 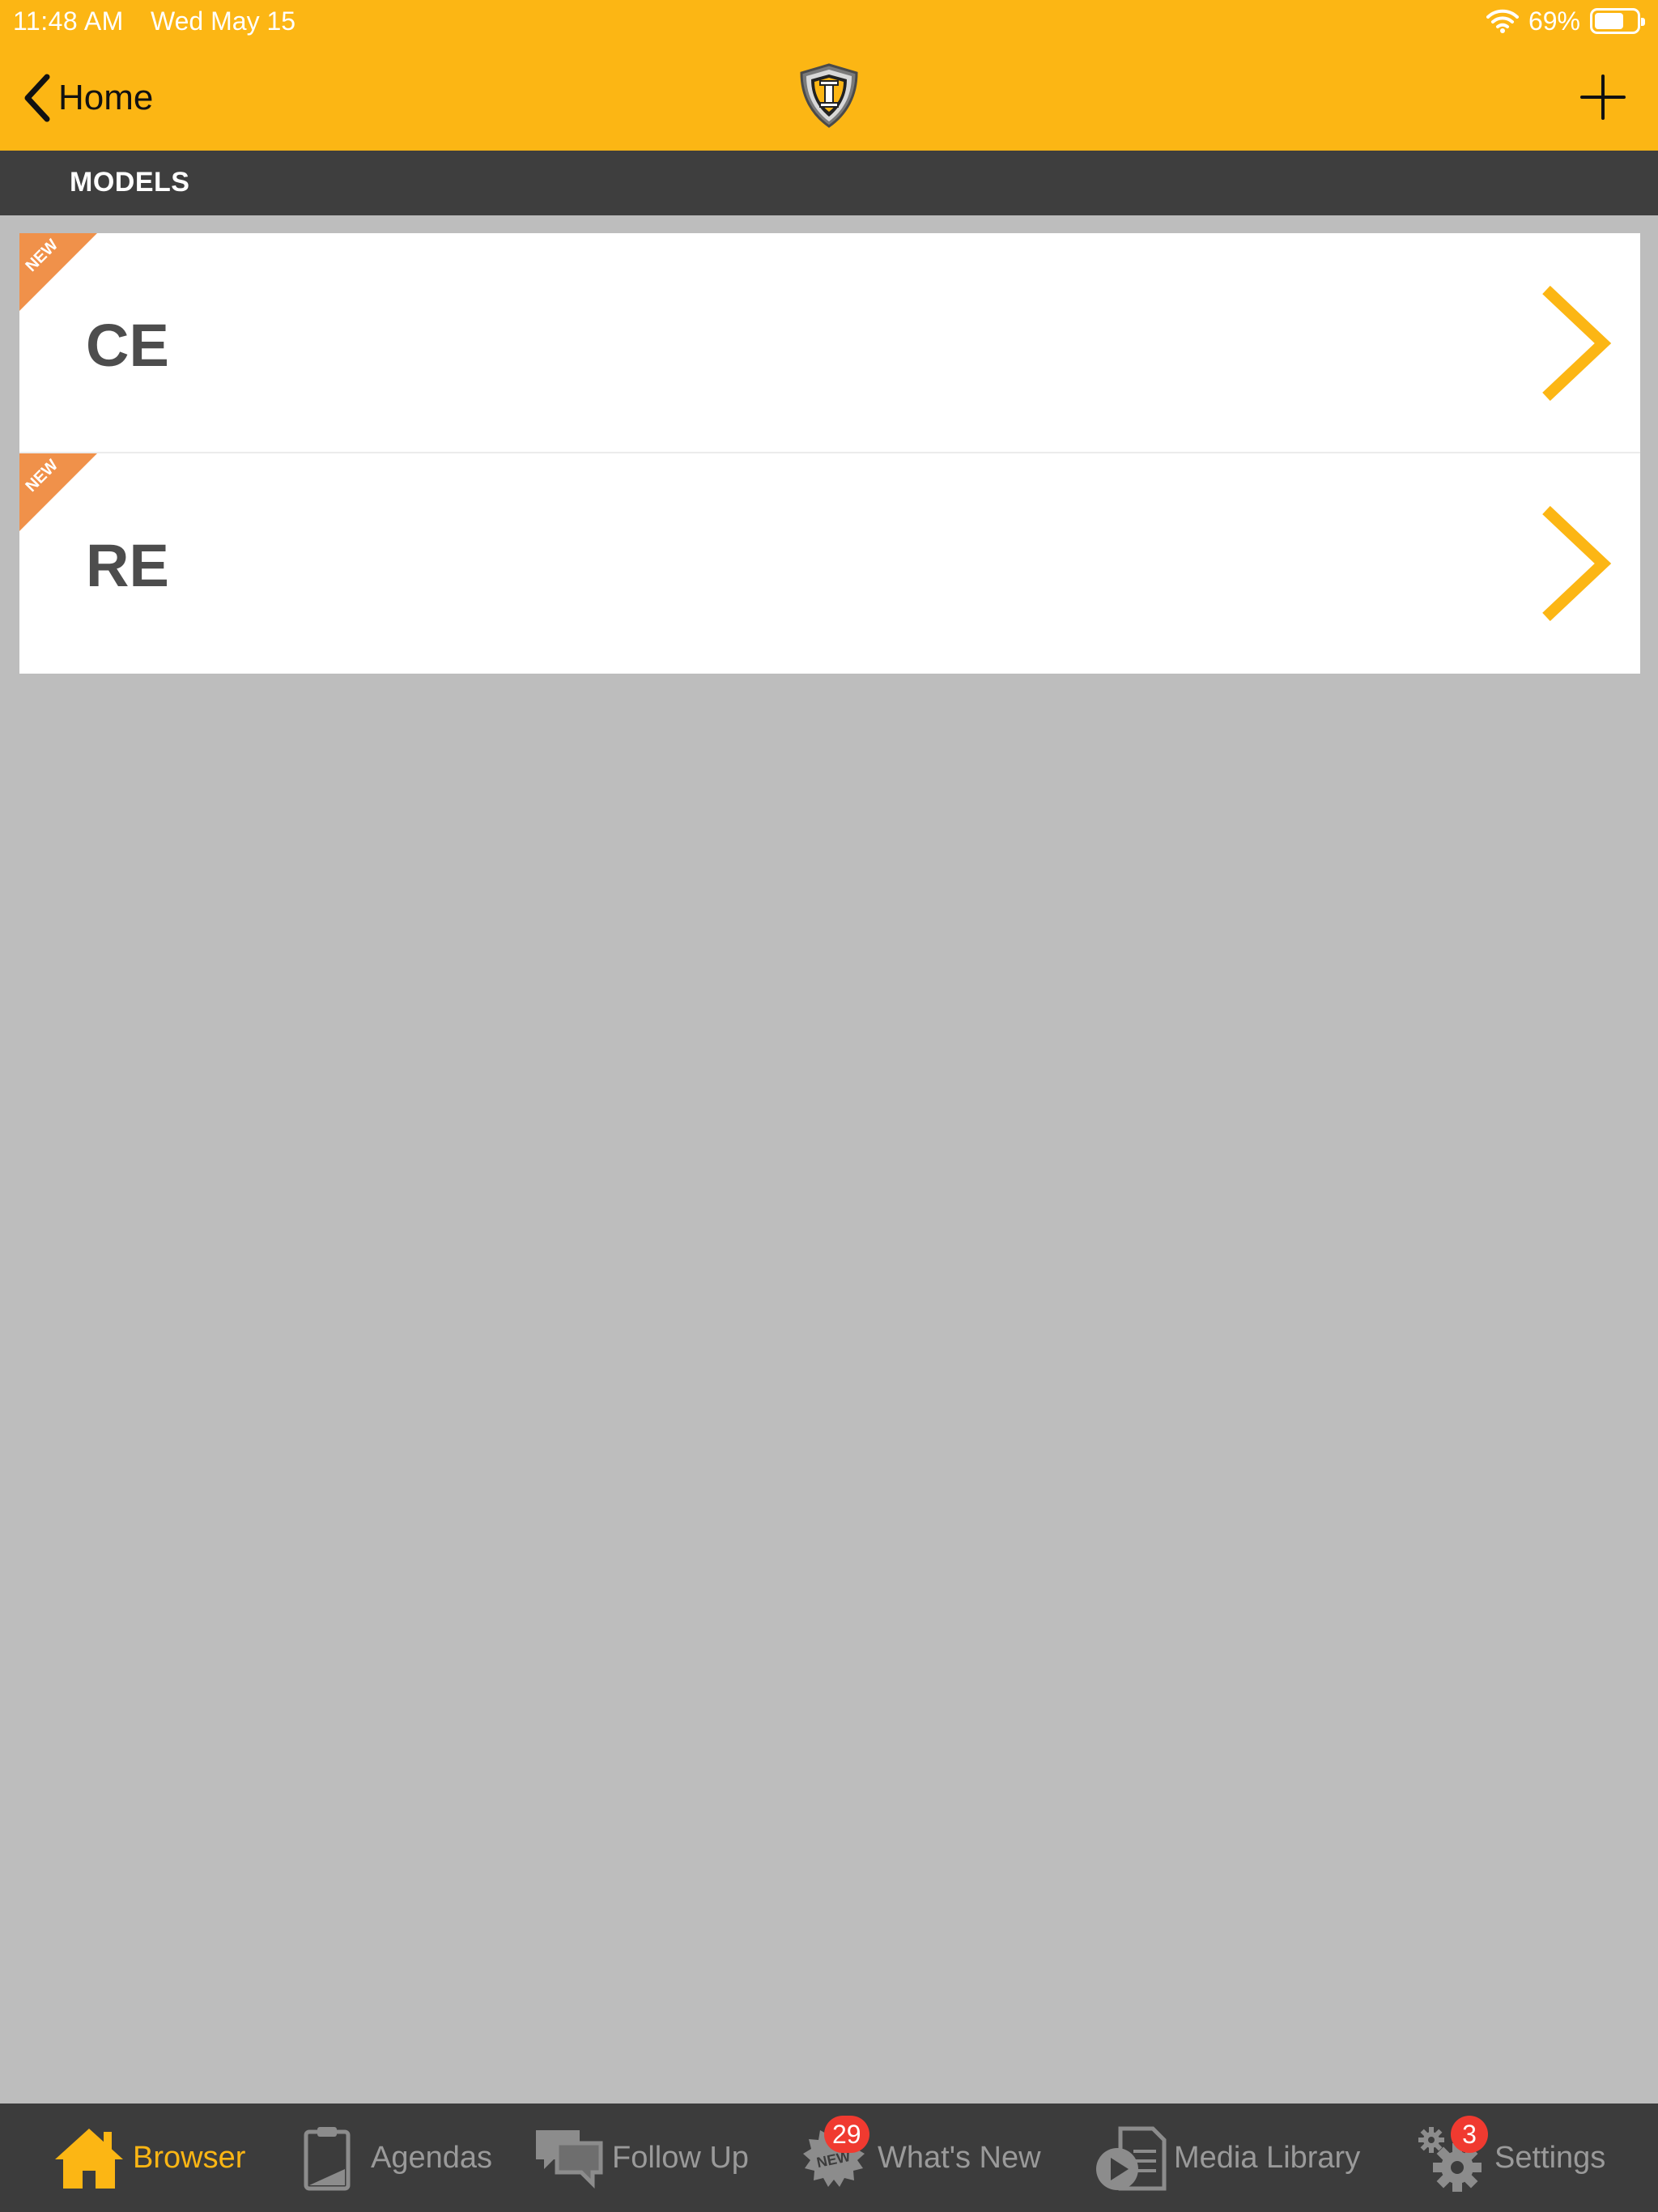 What do you see at coordinates (680, 2157) in the screenshot?
I see `tab-label: Follow Up` at bounding box center [680, 2157].